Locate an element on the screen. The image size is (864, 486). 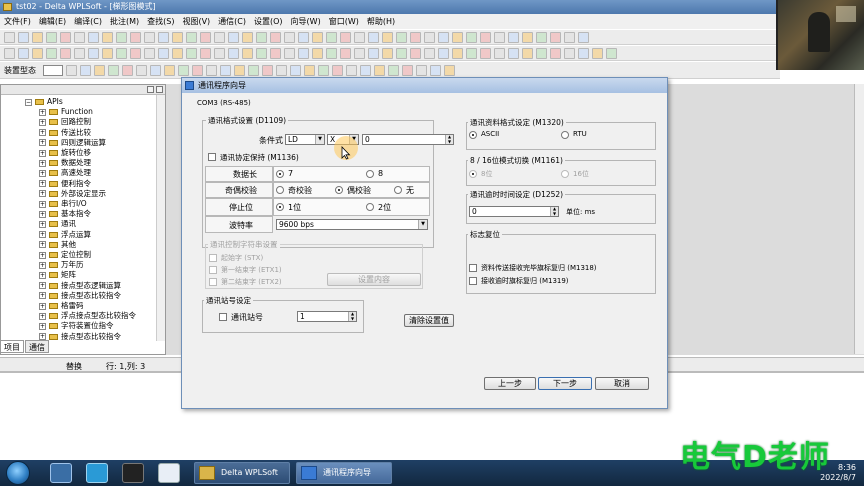
tree-item: + 串行I/O is located at coordinates (63, 204).